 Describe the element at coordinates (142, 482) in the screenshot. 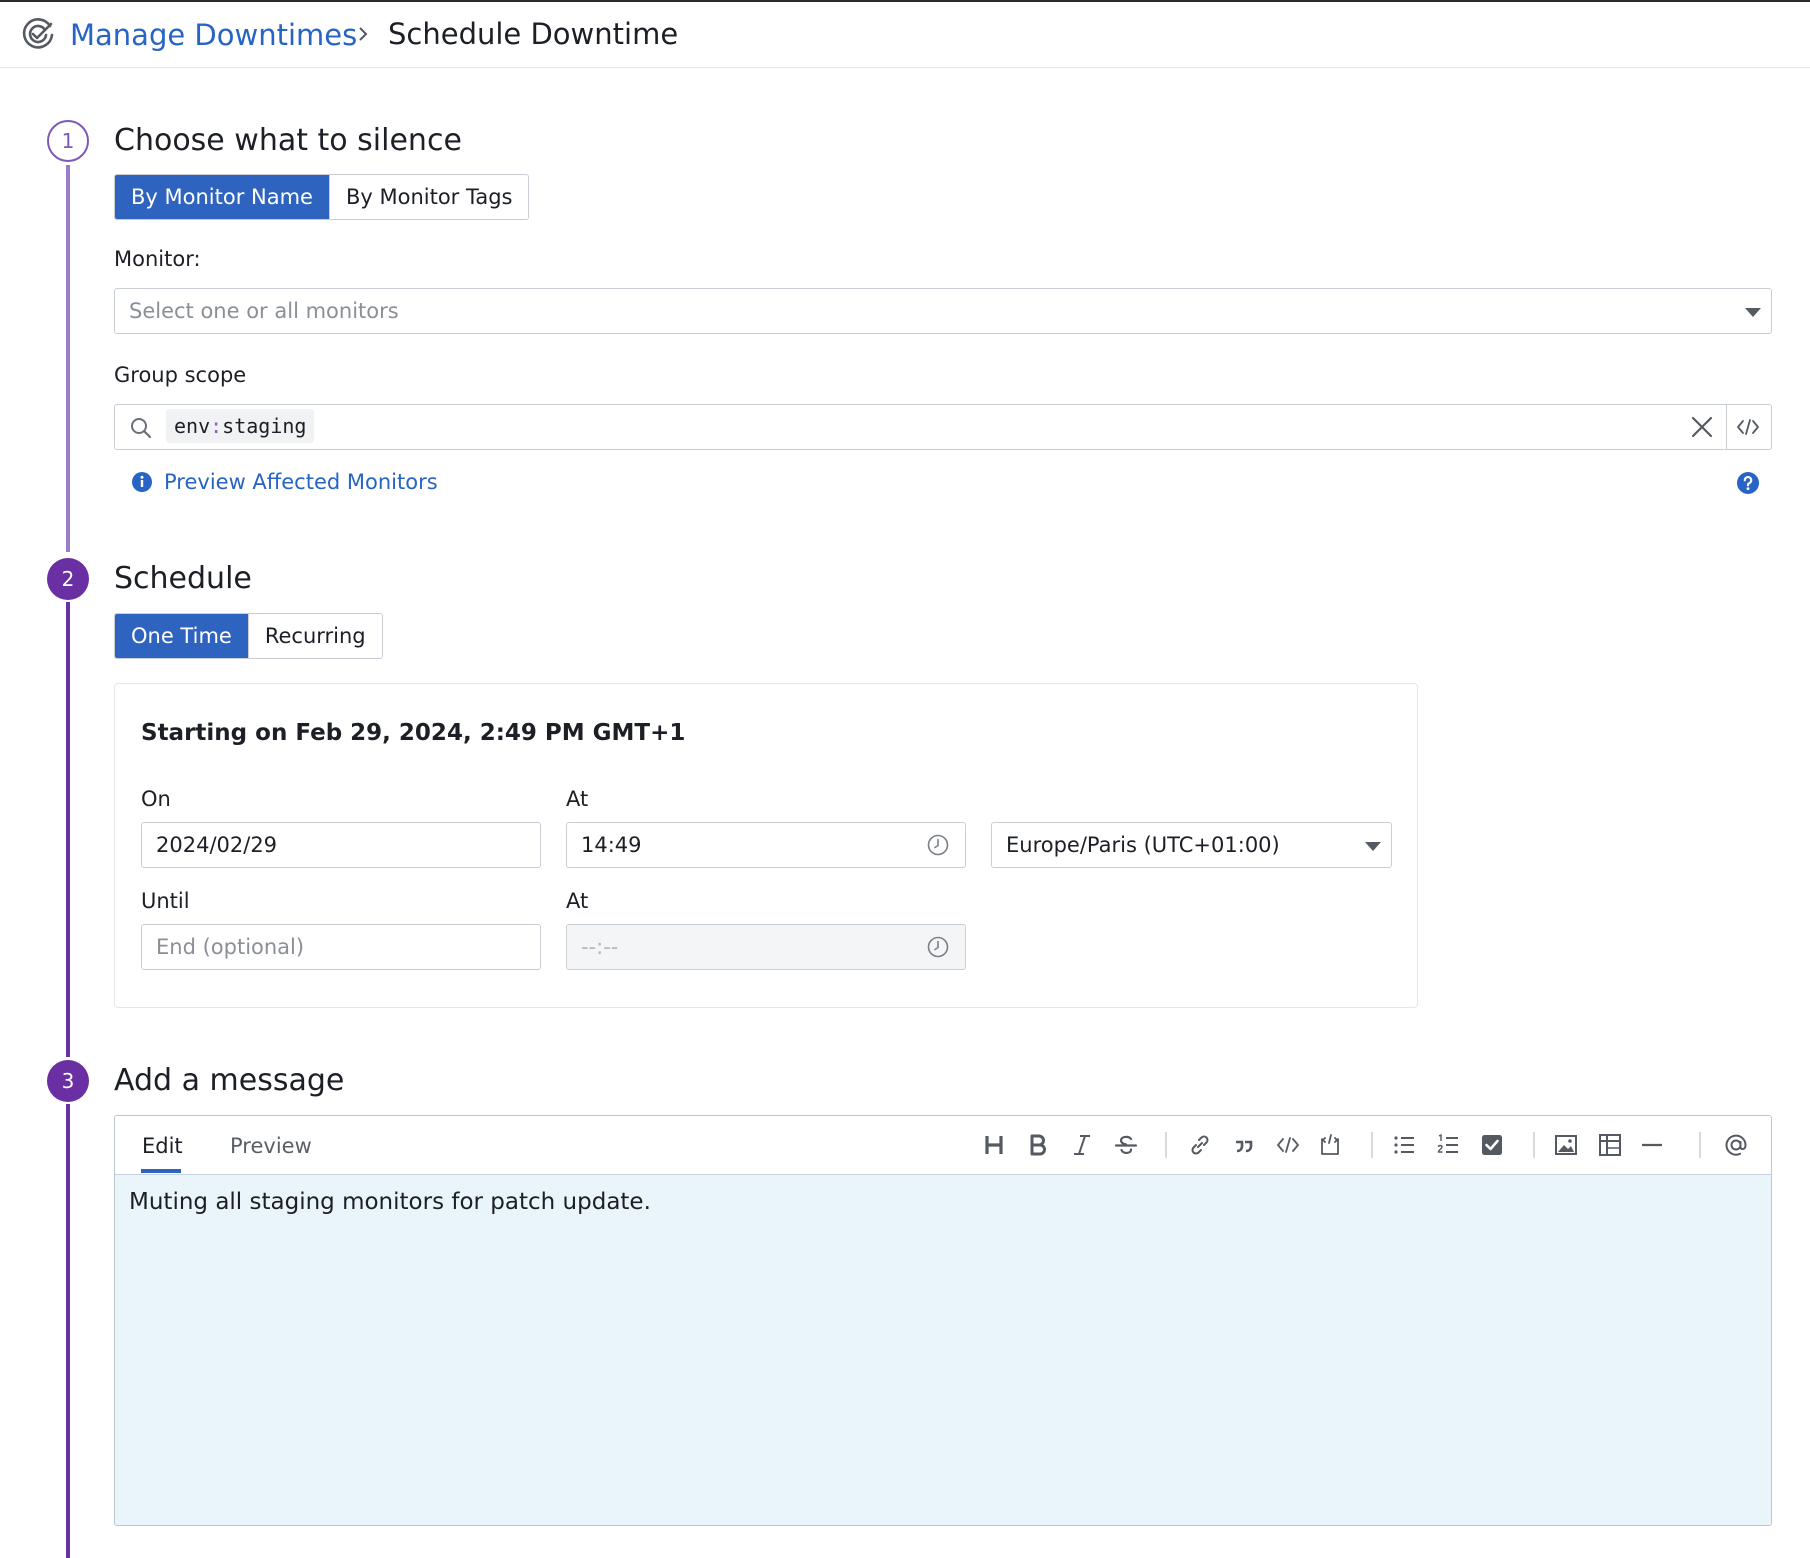

I see `info-icon` at that location.